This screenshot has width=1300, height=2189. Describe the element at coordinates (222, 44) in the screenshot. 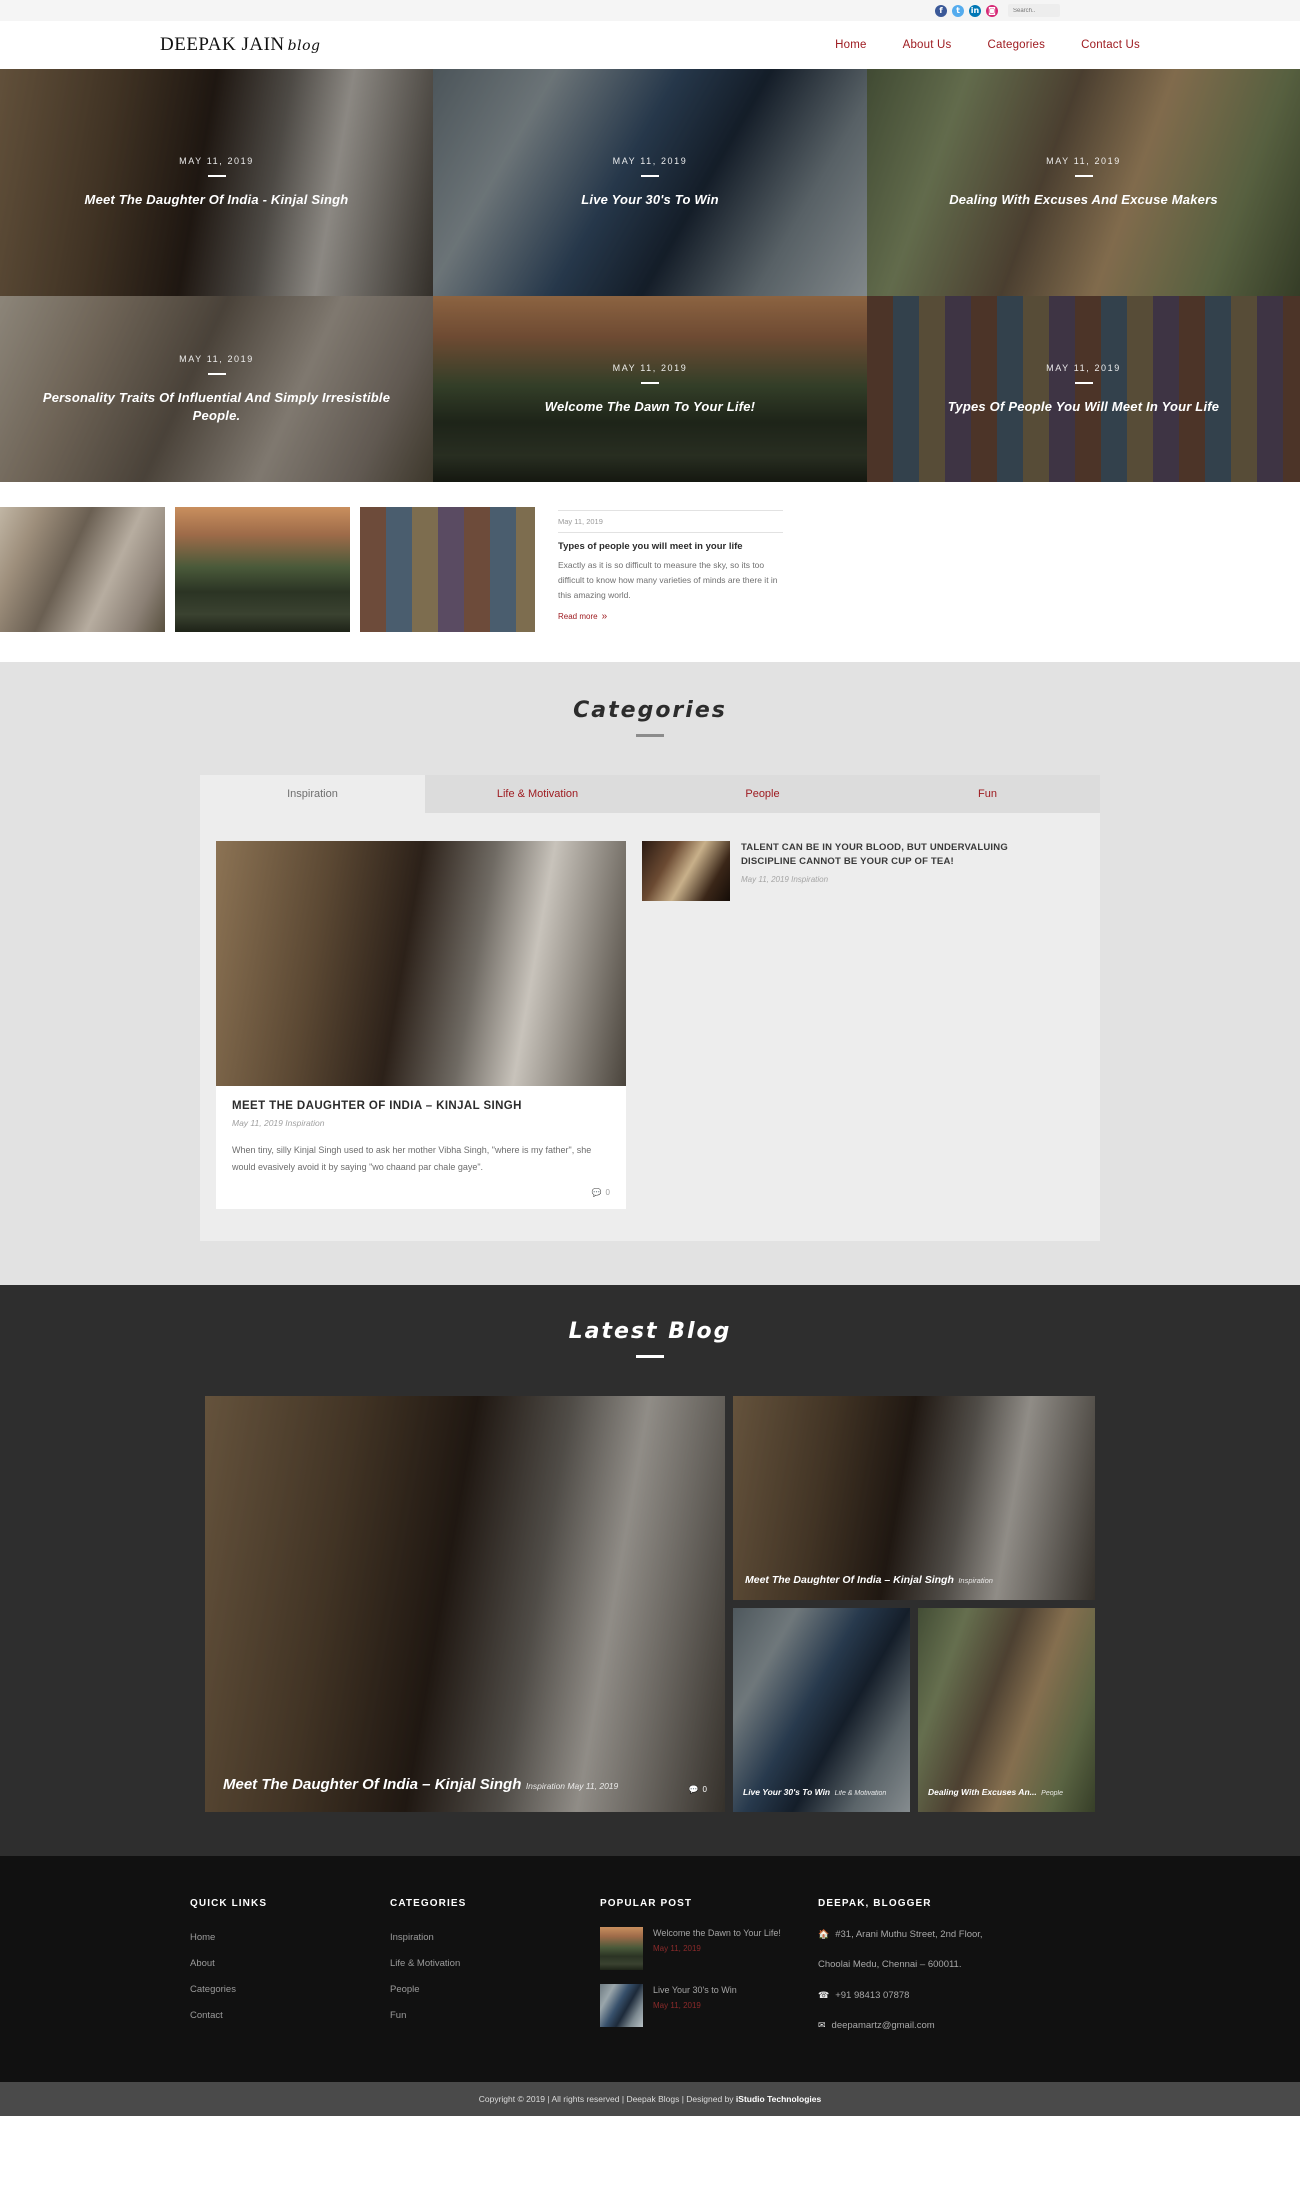

I see `logo-text: DEEPAK JAIN` at that location.